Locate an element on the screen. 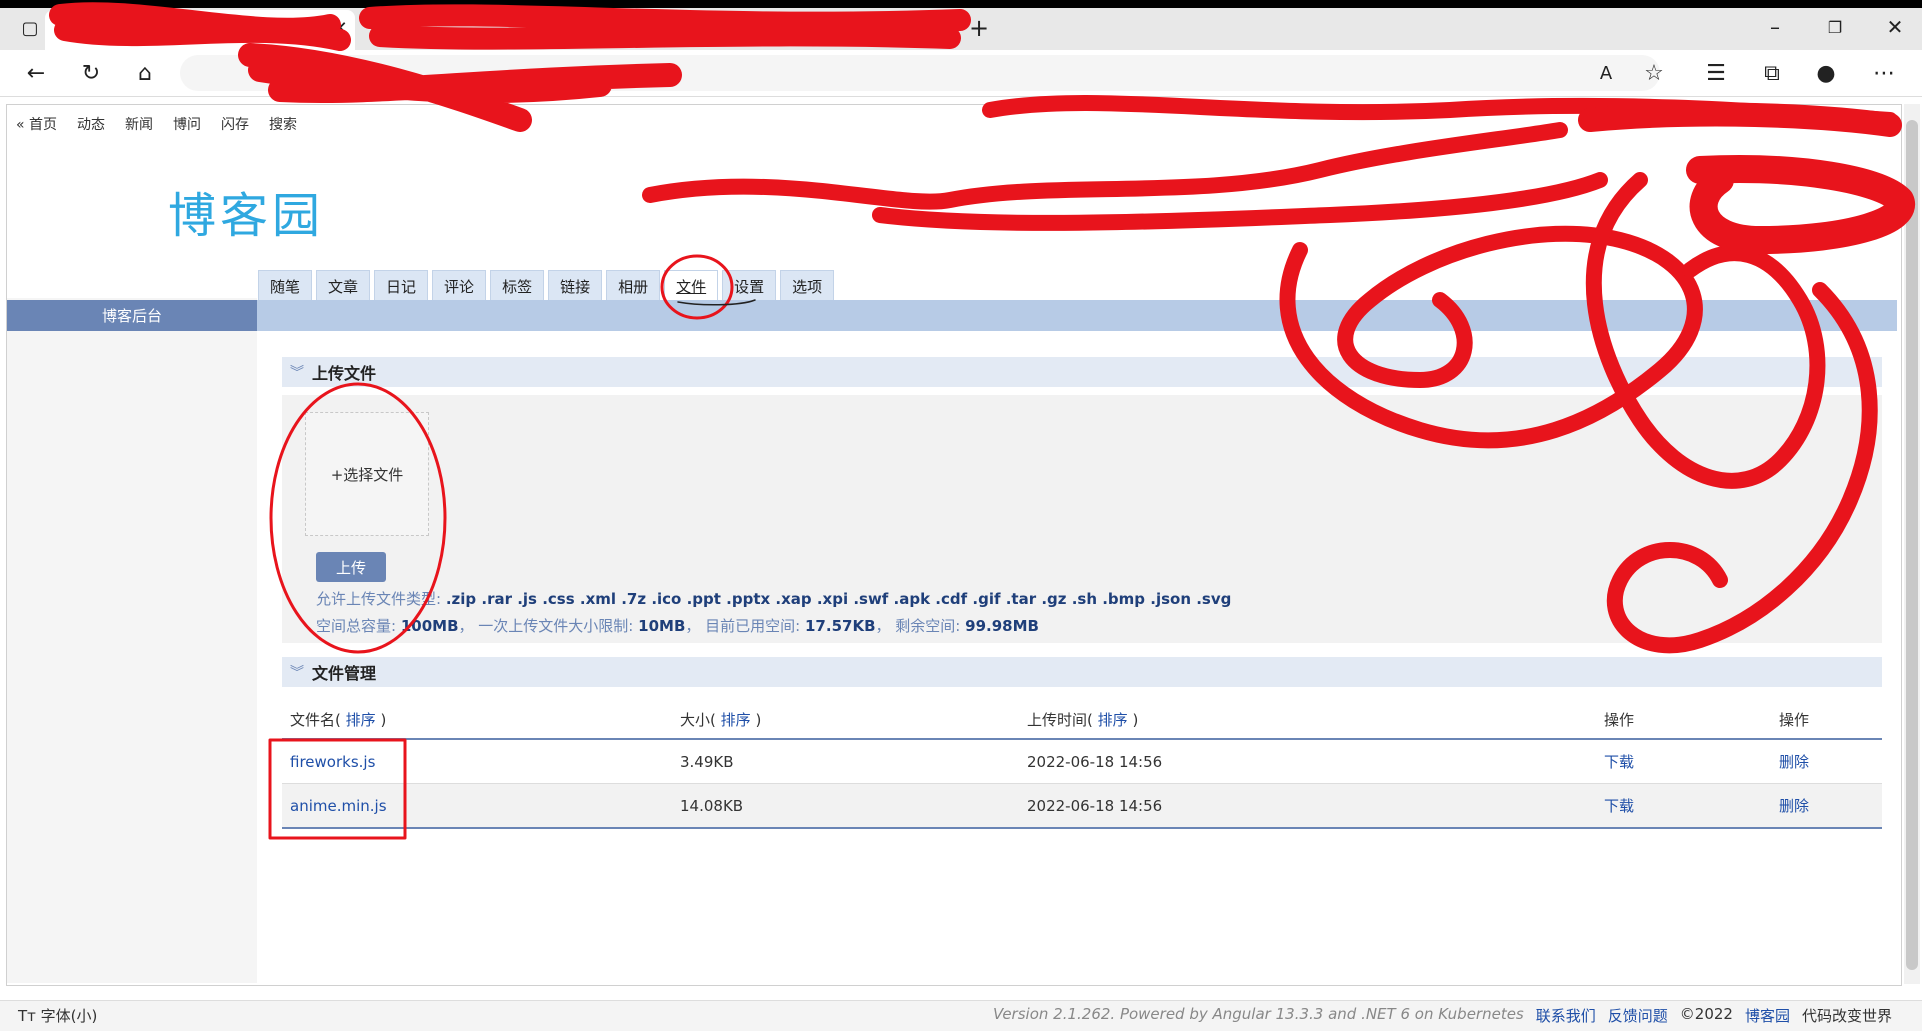 The width and height of the screenshot is (1922, 1031). sort-by-name-link: 排序 is located at coordinates (361, 720).